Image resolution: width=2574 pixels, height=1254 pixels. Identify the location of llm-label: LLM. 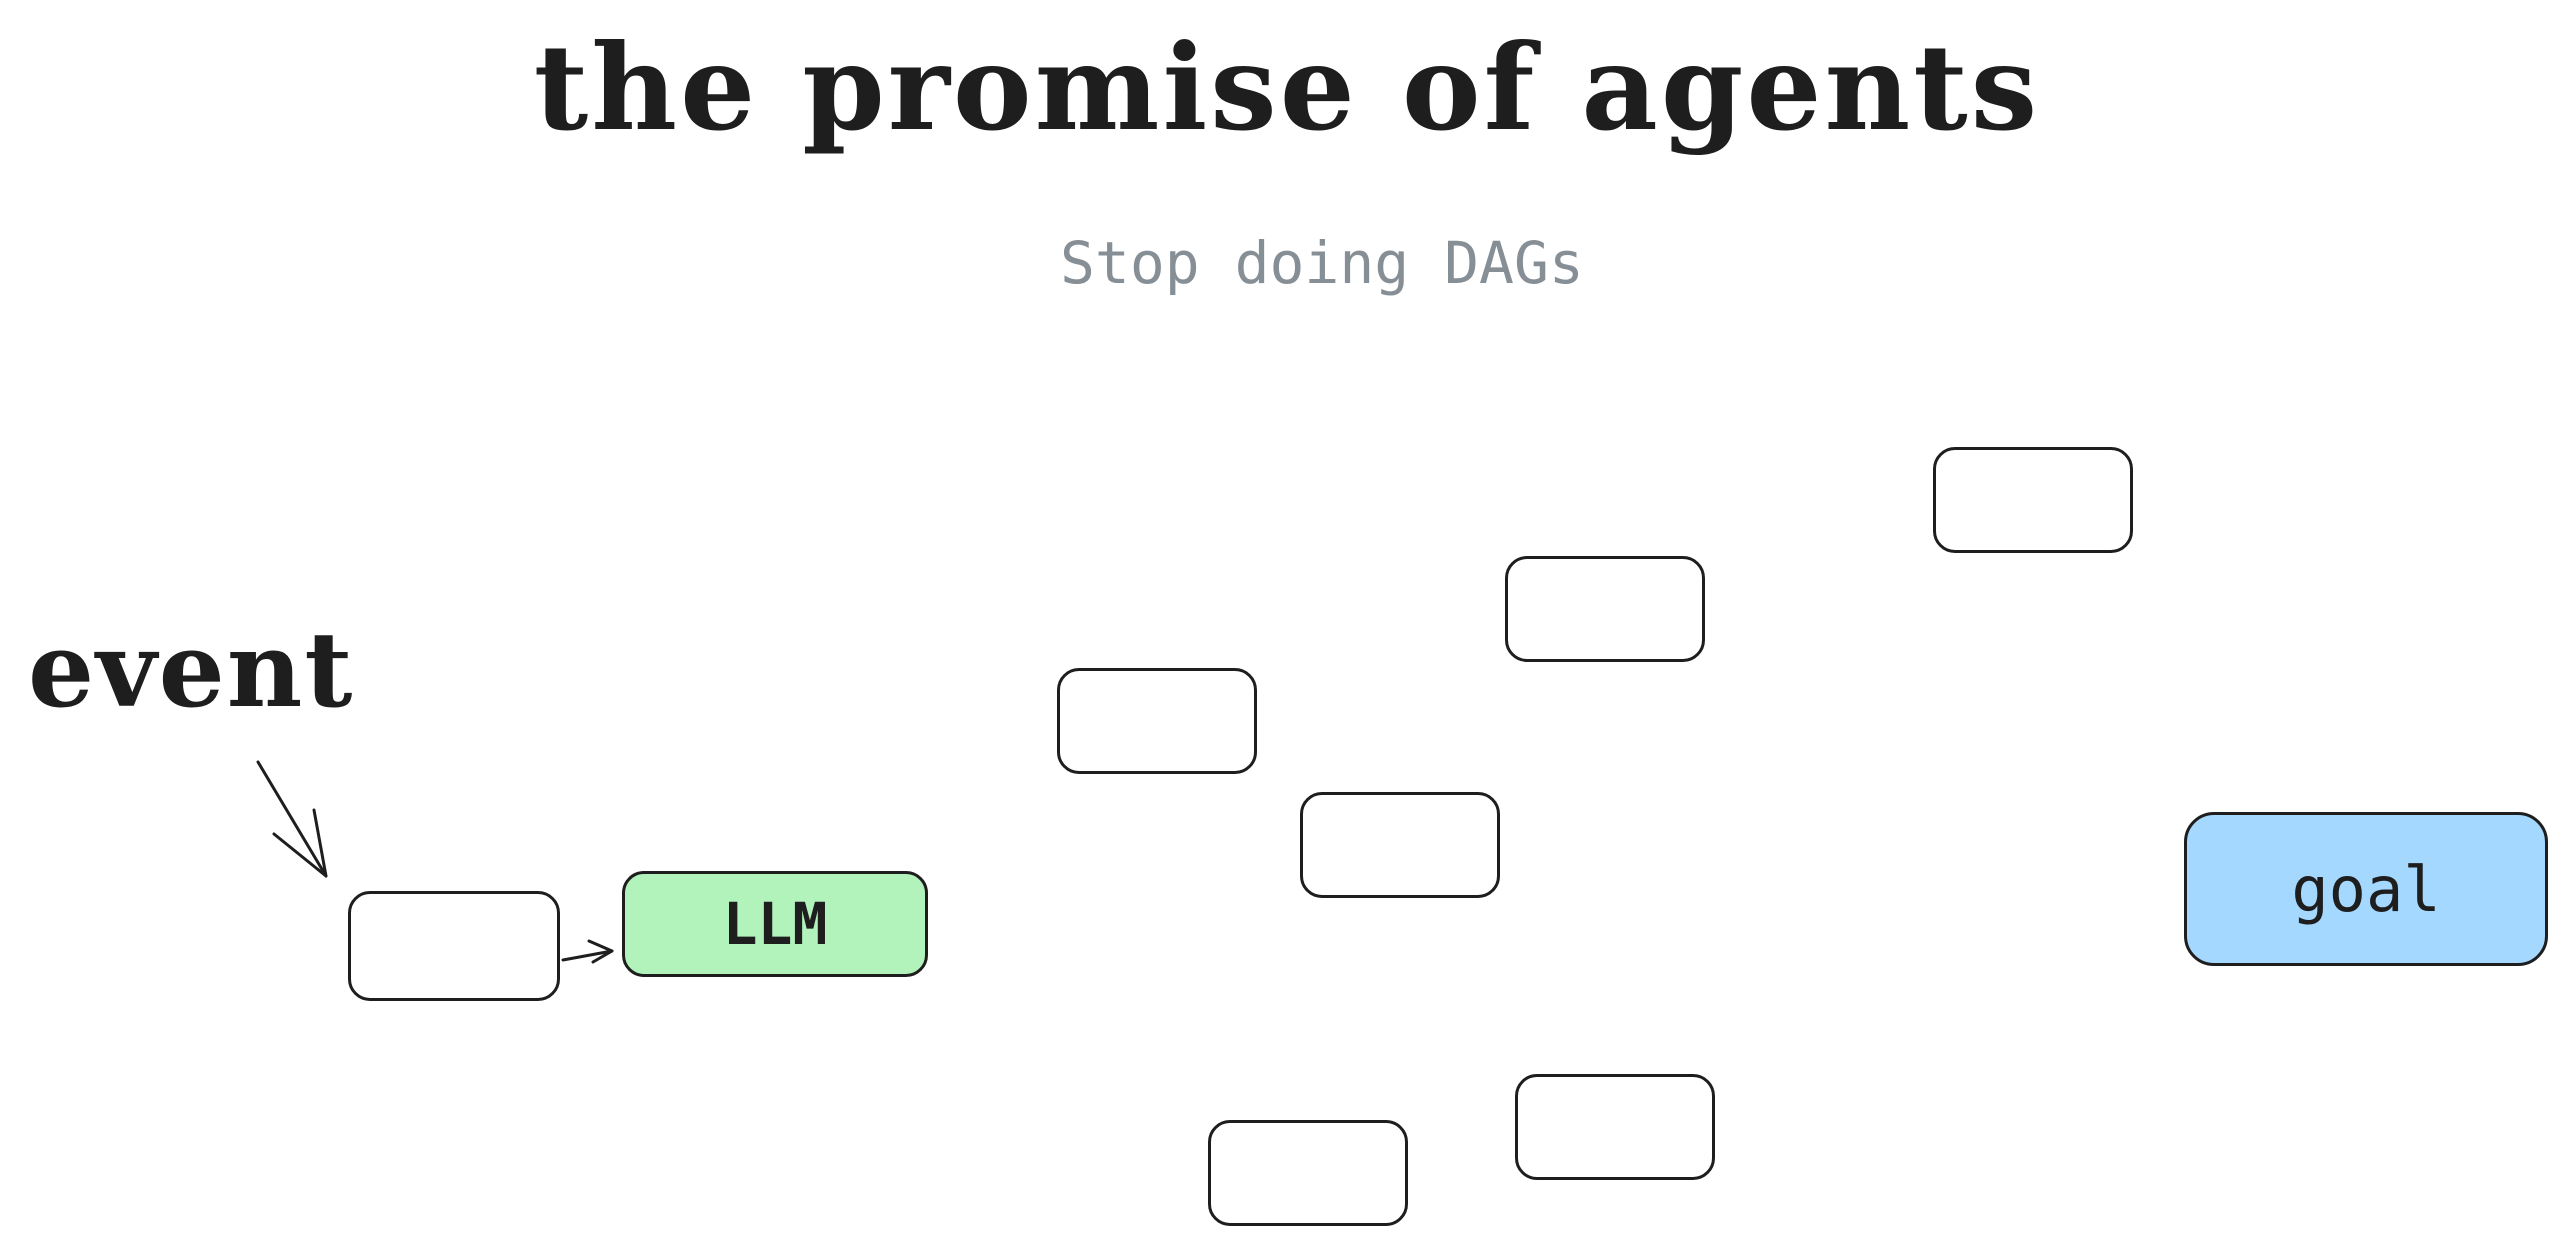
(775, 924).